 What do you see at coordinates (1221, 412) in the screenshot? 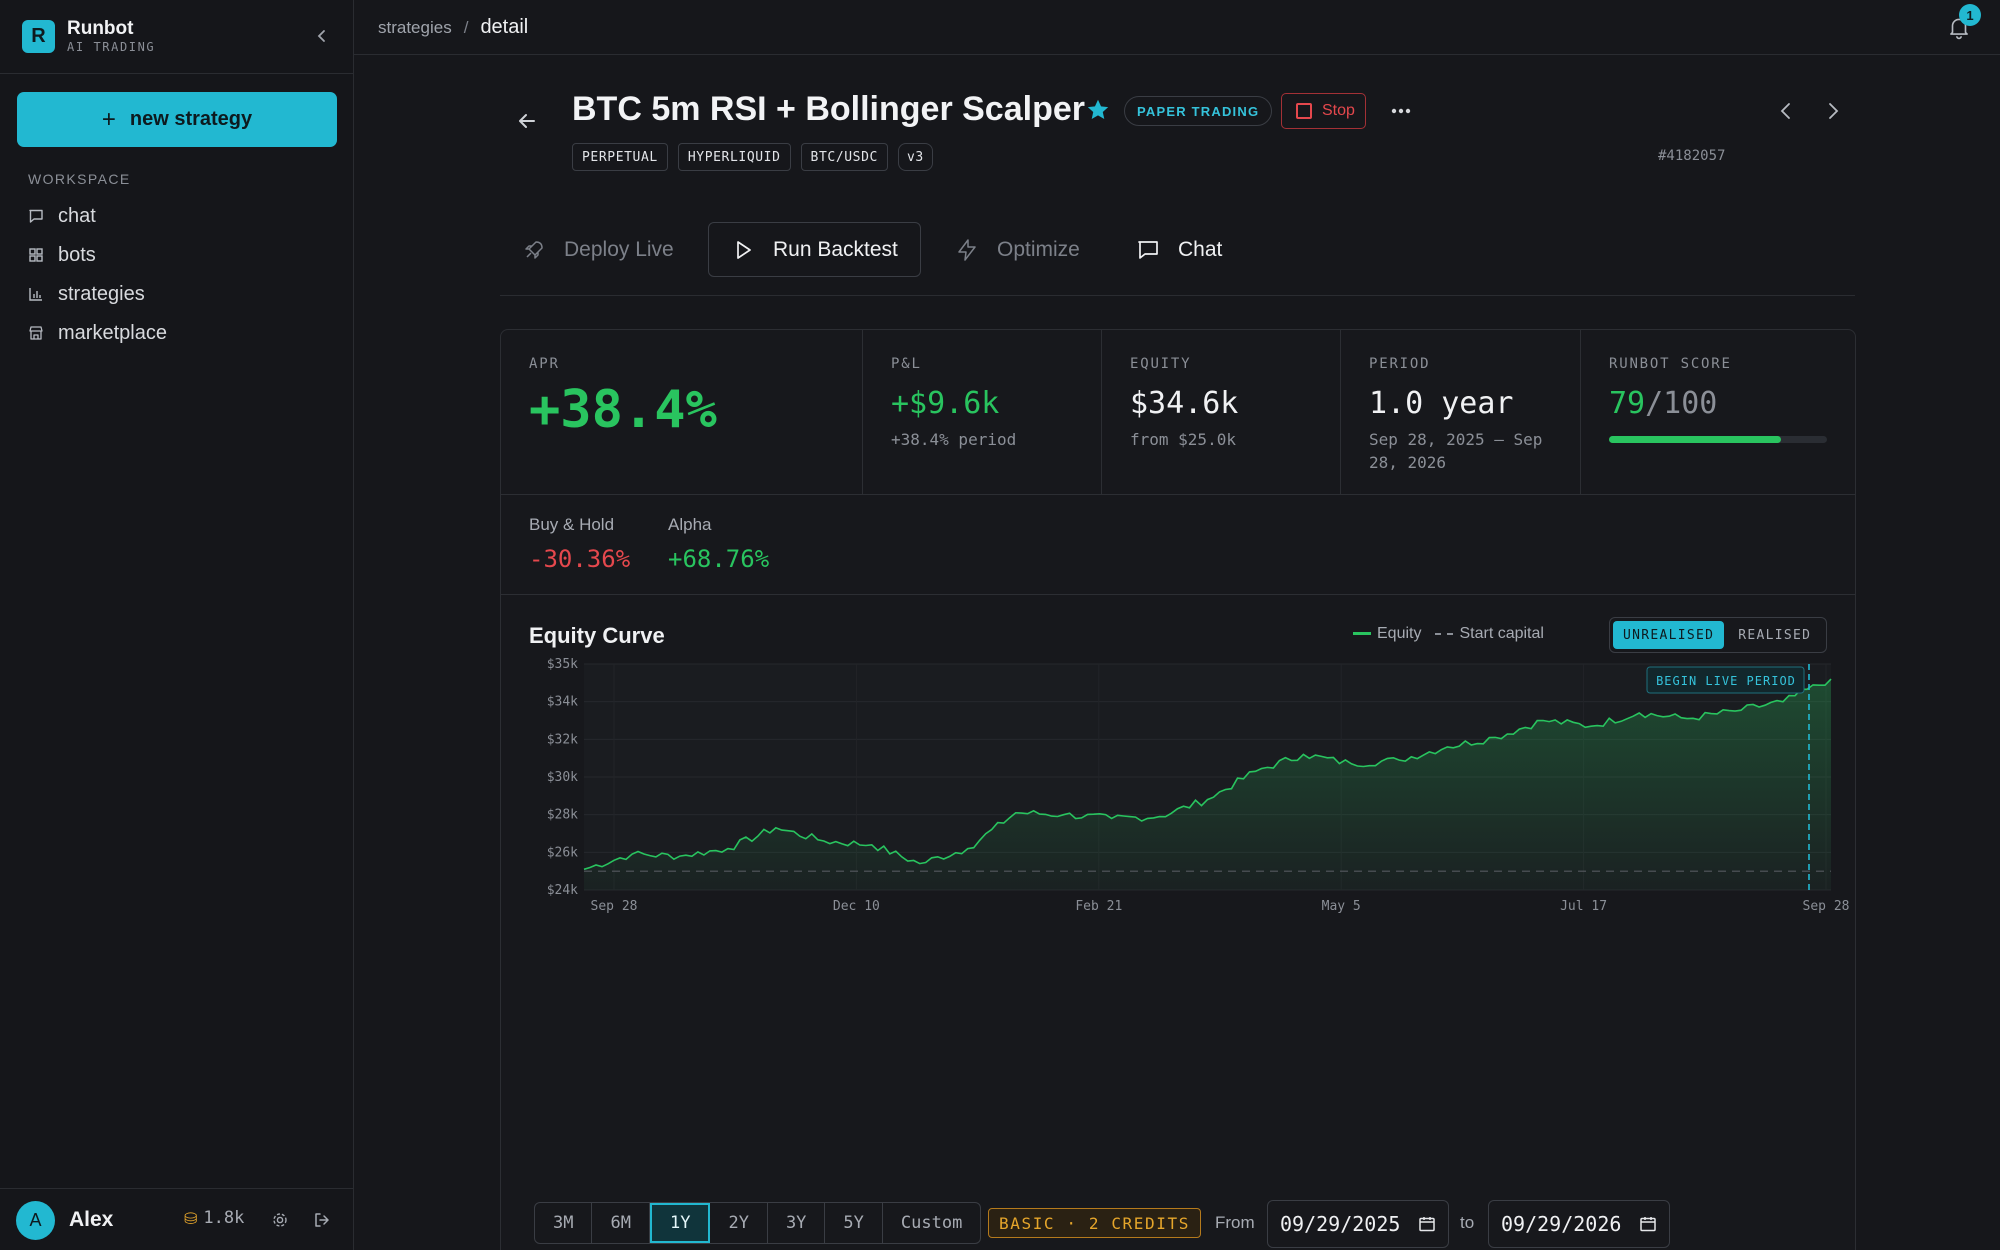
I see `stat-equity: EQUITY $34.6k from $25.0k` at bounding box center [1221, 412].